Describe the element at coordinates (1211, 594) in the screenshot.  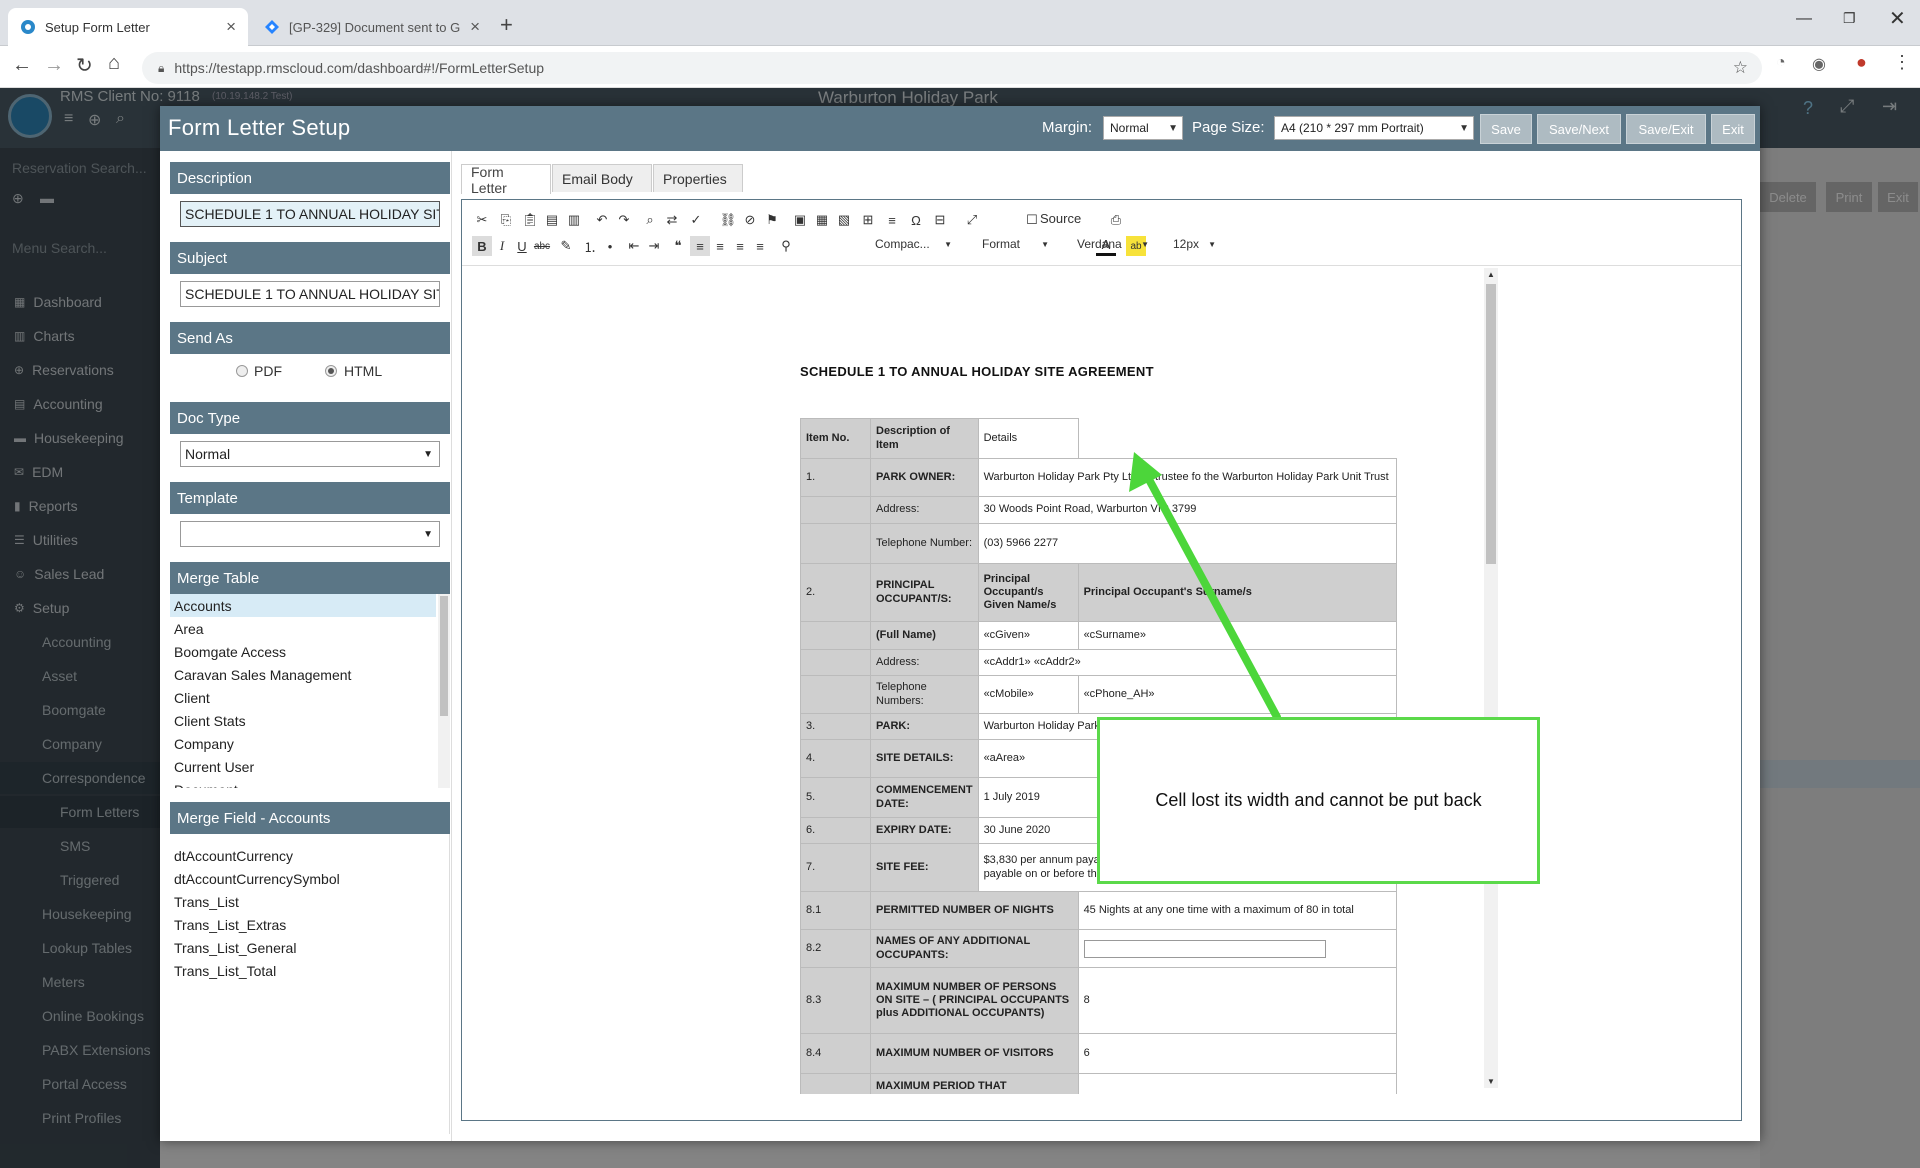
I see `annotation-arrow-shaft` at that location.